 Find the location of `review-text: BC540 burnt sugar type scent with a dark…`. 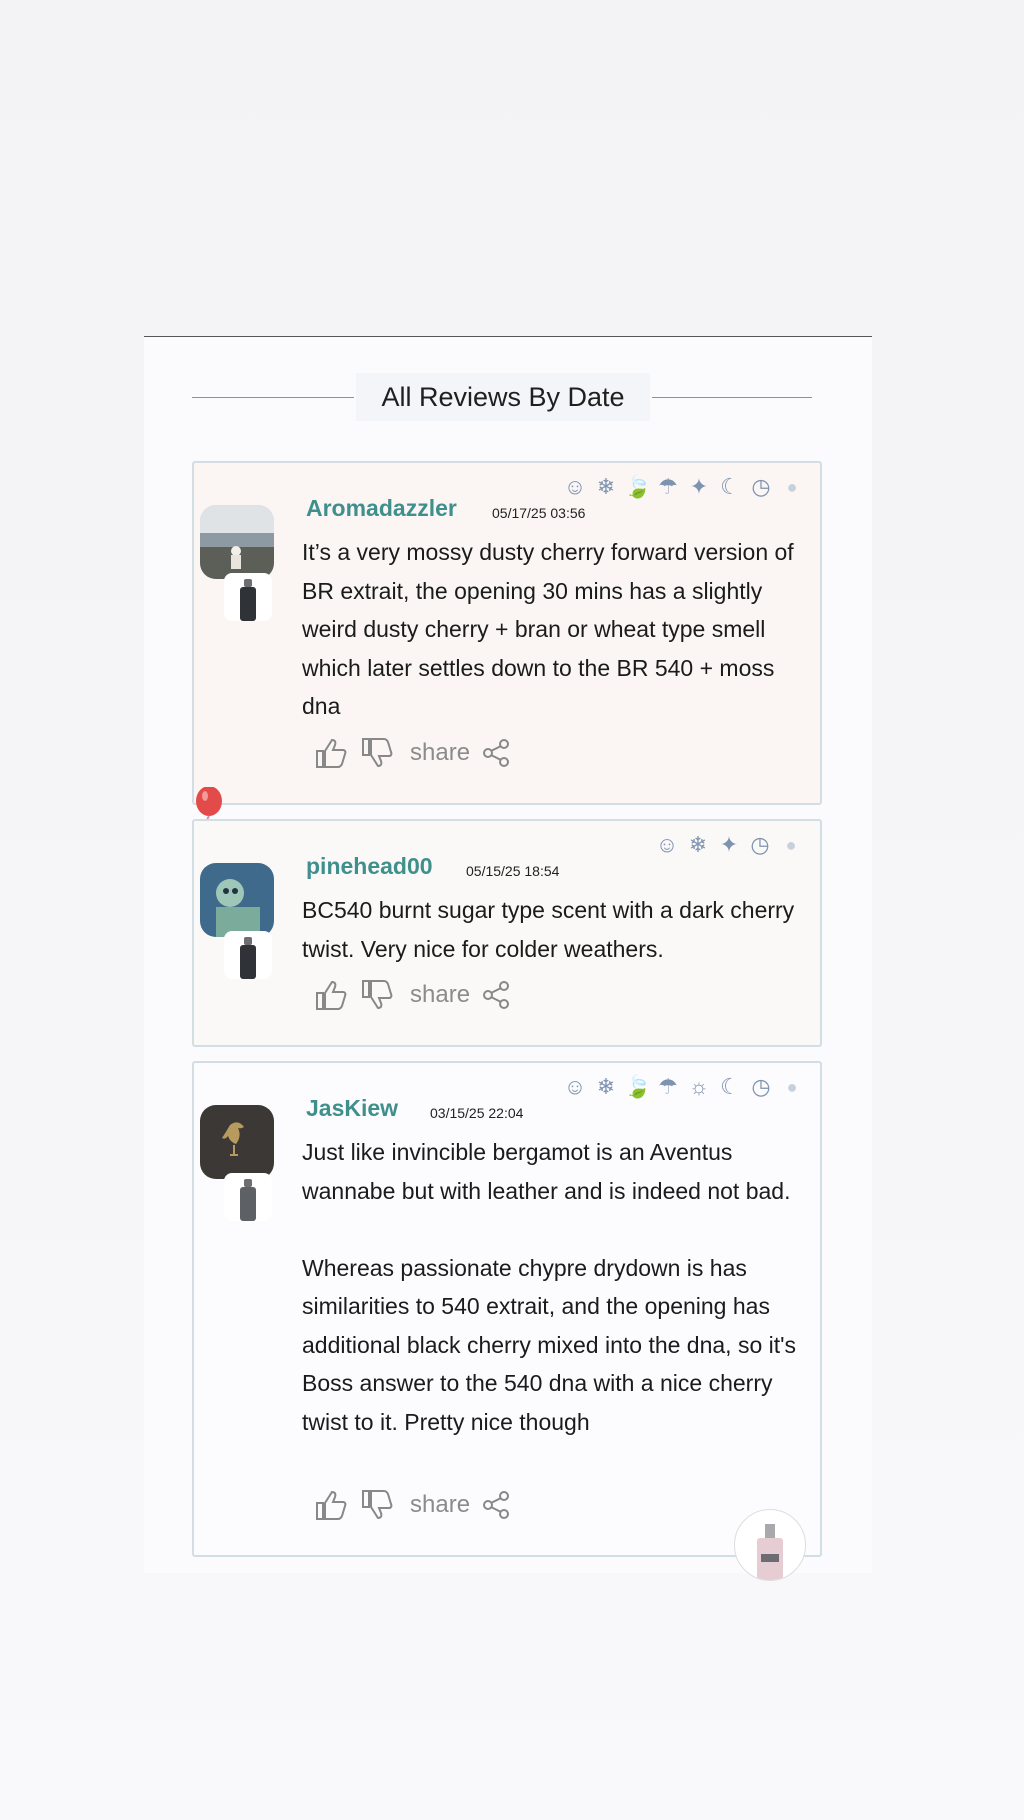

review-text: BC540 burnt sugar type scent with a dark… is located at coordinates (548, 929).